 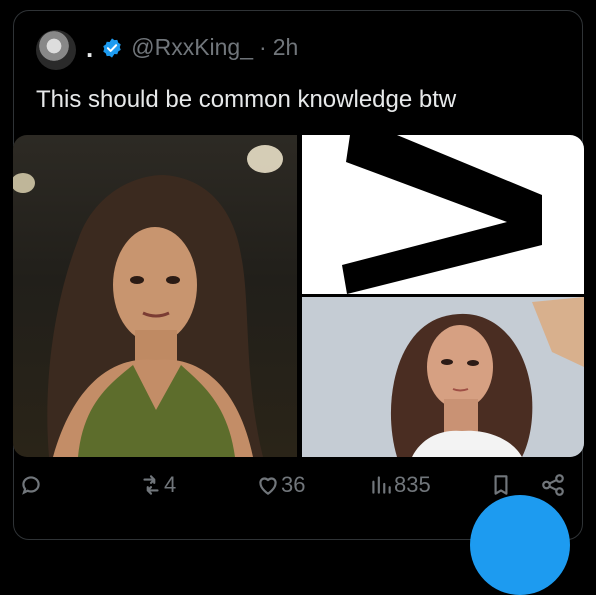 I want to click on retweet-button: 4, so click(x=157, y=485).